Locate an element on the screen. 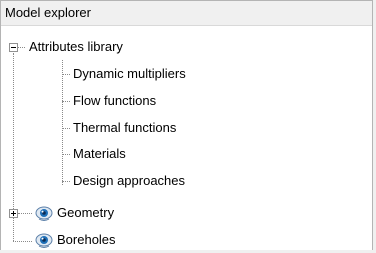  tree-item-flow-functions: Flow functions is located at coordinates (114, 101).